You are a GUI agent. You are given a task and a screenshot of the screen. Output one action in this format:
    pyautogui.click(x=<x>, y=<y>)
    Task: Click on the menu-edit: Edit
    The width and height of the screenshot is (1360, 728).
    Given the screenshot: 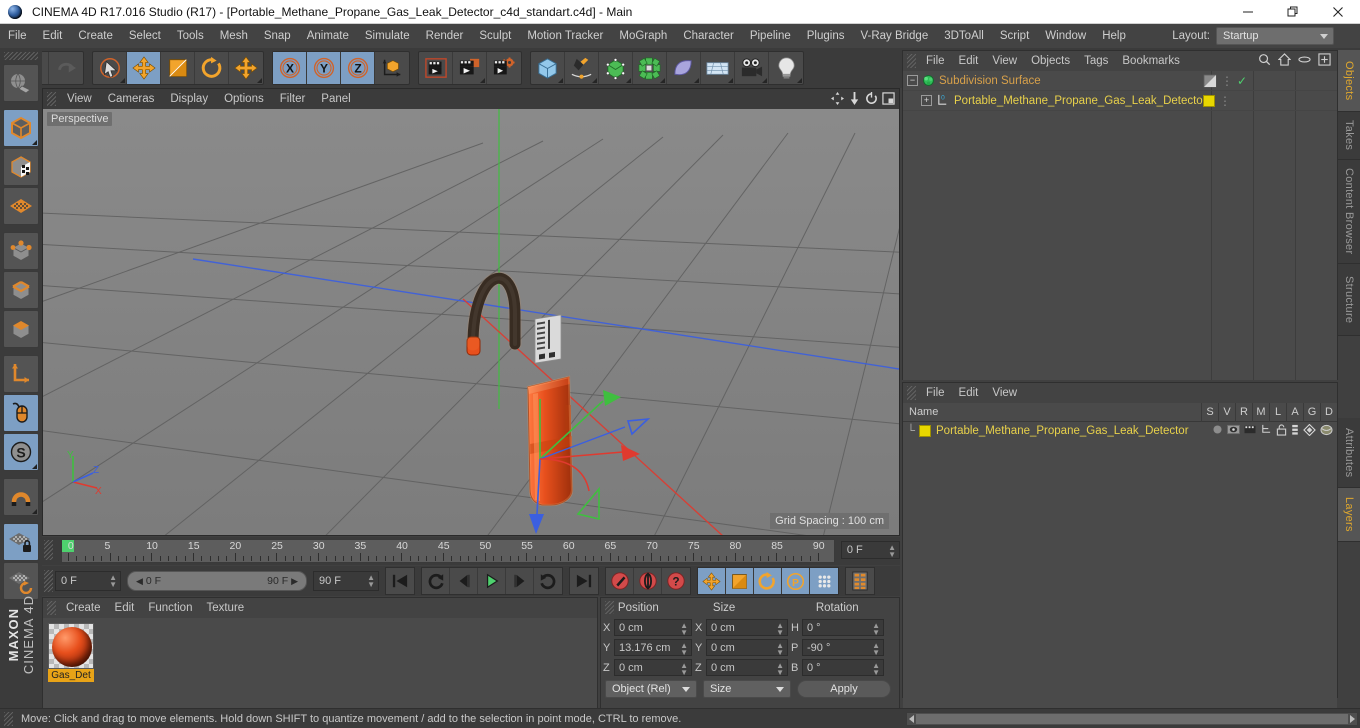 What is the action you would take?
    pyautogui.click(x=53, y=36)
    